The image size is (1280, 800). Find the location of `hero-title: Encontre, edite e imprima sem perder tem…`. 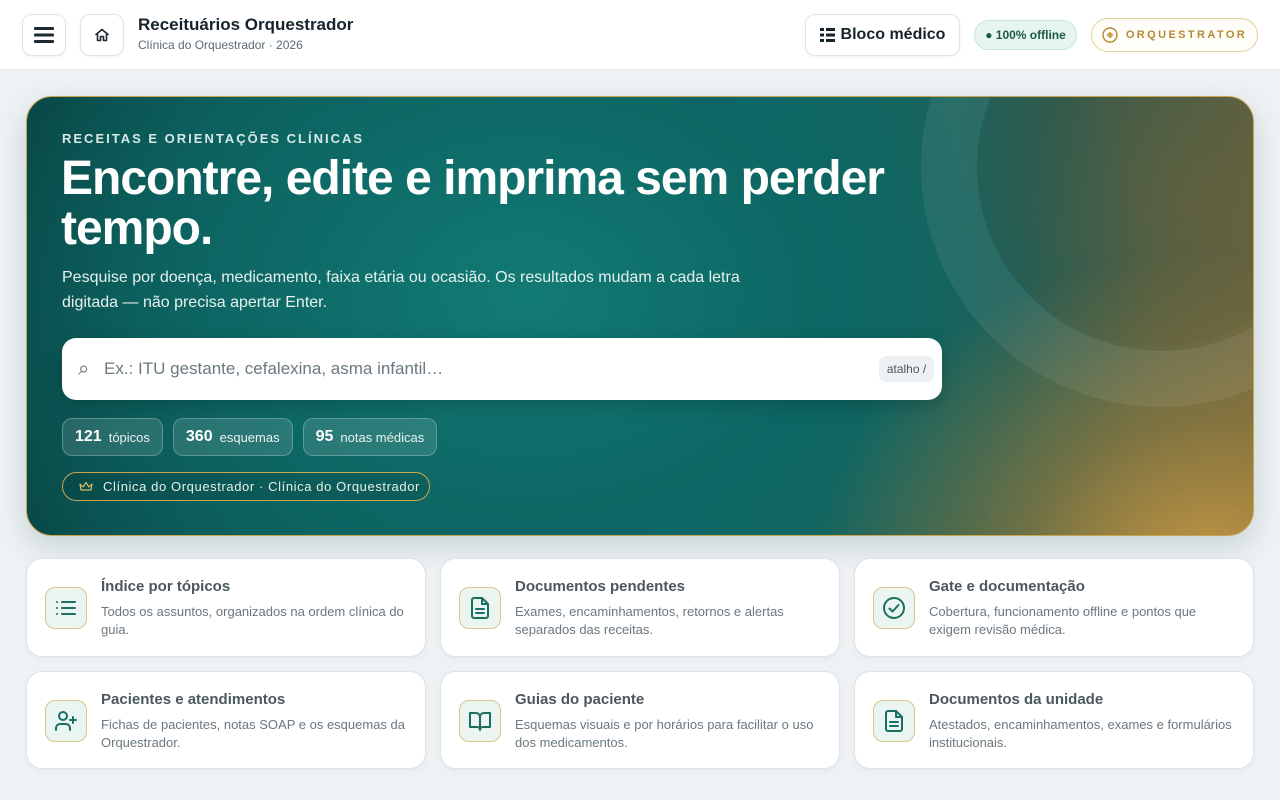

hero-title: Encontre, edite e imprima sem perder tem… is located at coordinates (473, 203).